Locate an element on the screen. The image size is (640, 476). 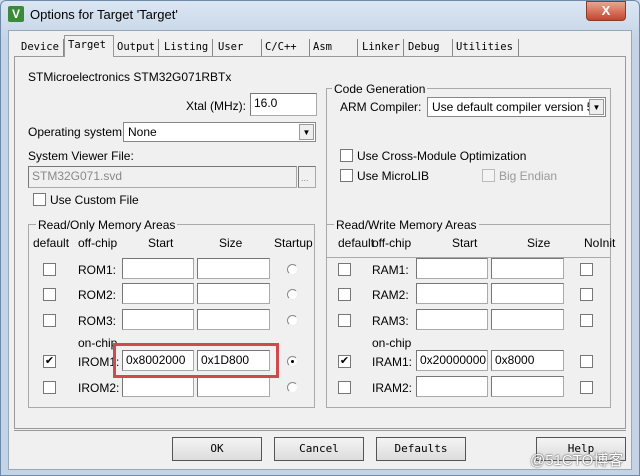
ram-header-1: off-chip is located at coordinates (392, 243).